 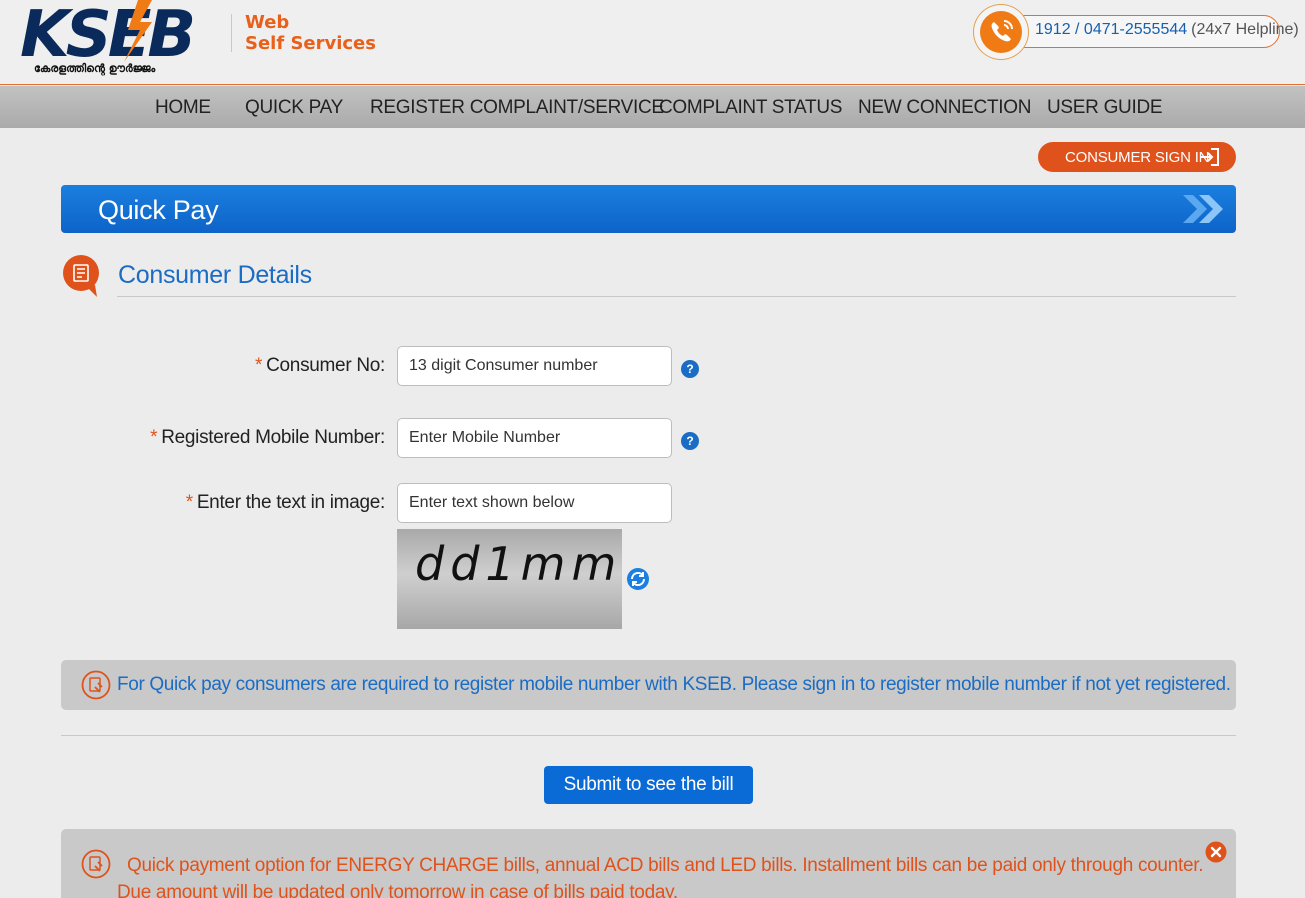 What do you see at coordinates (95, 69) in the screenshot?
I see `logo-tagline: കേരളത്തിന്റെ ഊർജ്ജം` at bounding box center [95, 69].